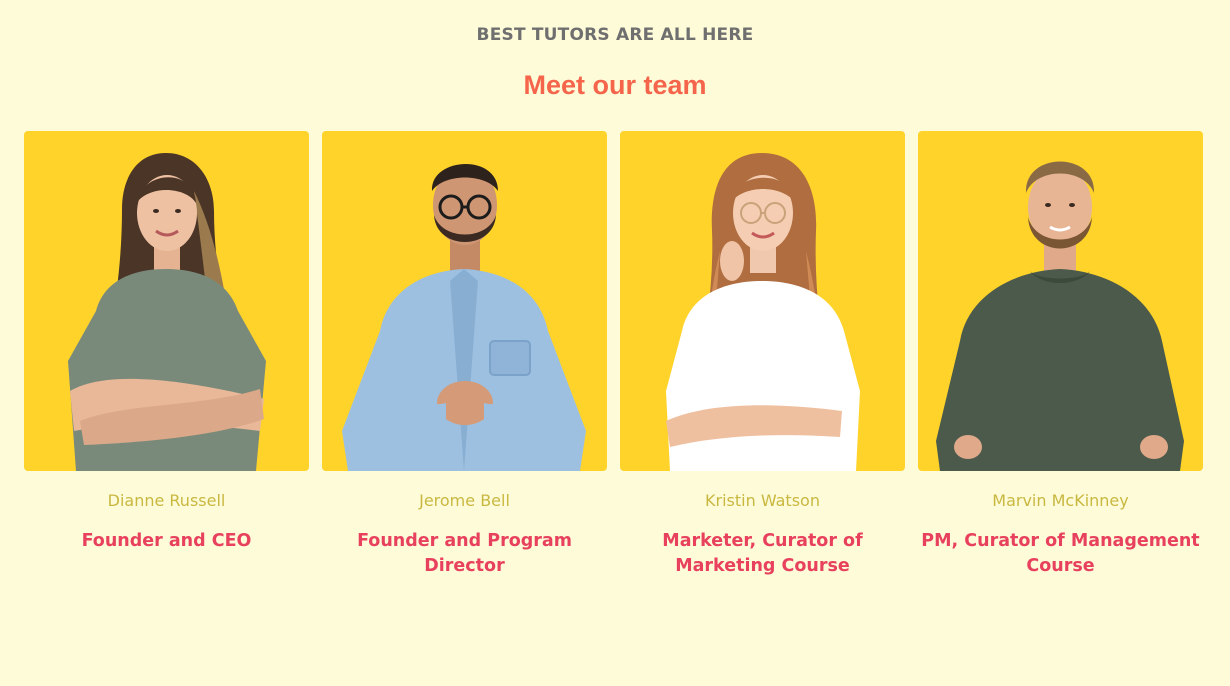  I want to click on team-member-role: Founder and Program Director, so click(464, 553).